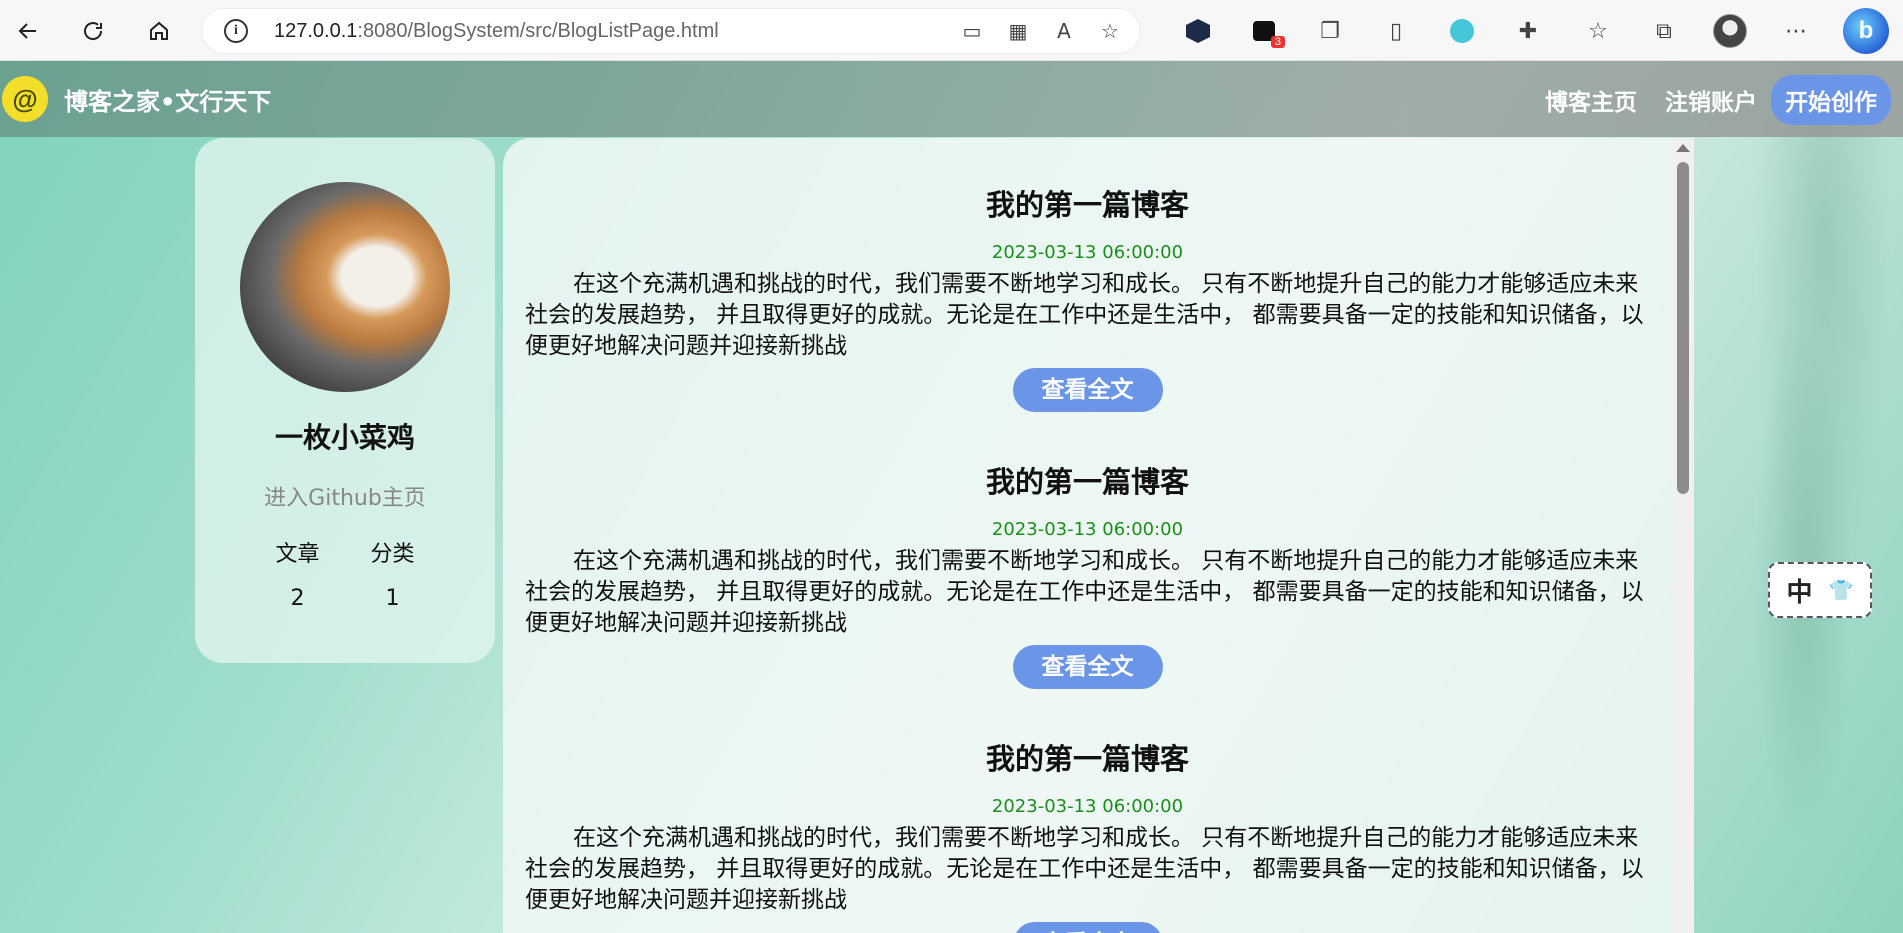 The image size is (1903, 933). I want to click on nav-logout-link: 注销账户, so click(1711, 100).